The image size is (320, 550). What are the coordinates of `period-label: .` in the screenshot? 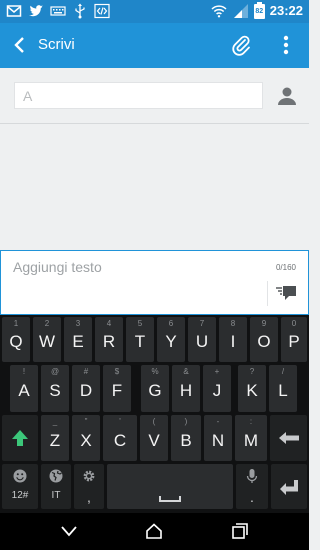 It's located at (252, 497).